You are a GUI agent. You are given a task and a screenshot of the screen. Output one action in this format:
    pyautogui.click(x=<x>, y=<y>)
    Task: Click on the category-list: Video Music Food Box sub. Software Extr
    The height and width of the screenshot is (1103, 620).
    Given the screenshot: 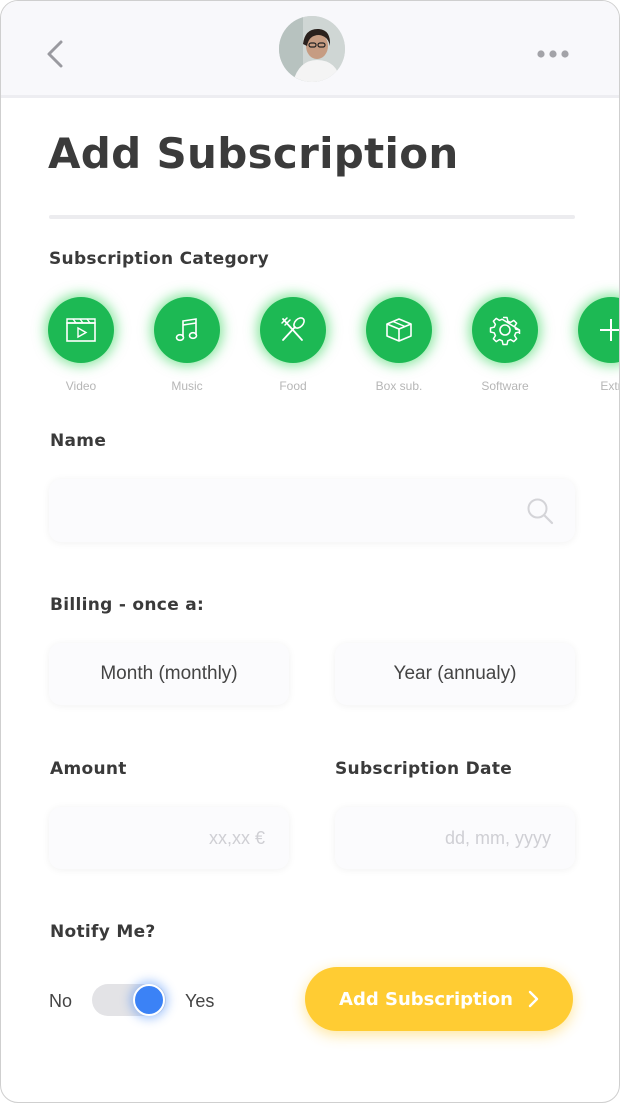 What is the action you would take?
    pyautogui.click(x=310, y=352)
    